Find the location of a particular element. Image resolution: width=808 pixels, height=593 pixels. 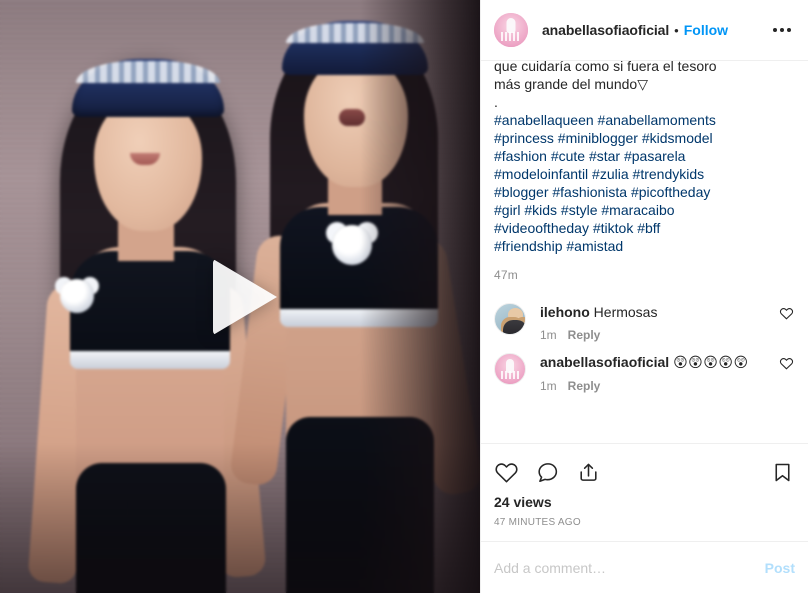

caption-hashtags-6: #girl #kids #style #maracaibo is located at coordinates (644, 210).